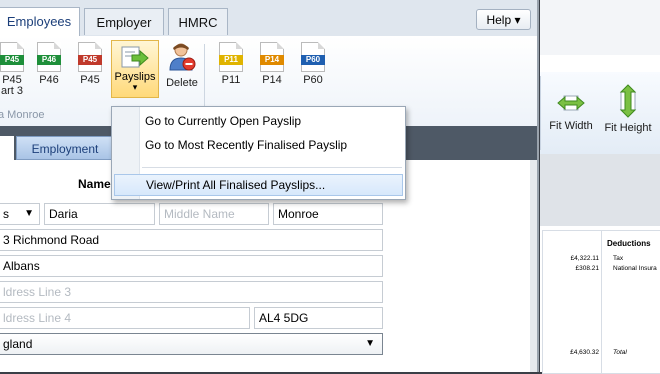 Image resolution: width=660 pixels, height=374 pixels. Describe the element at coordinates (191, 240) in the screenshot. I see `address-line-1-field: 3 Richmond Road` at that location.